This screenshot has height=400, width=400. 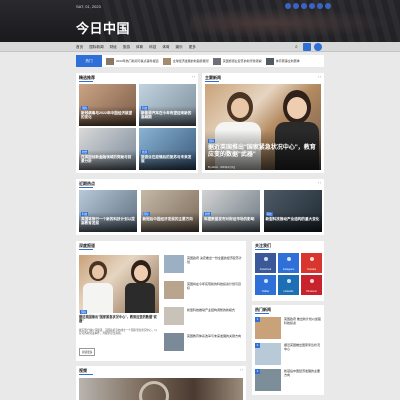 I want to click on nav-item: 科技, so click(x=152, y=47).